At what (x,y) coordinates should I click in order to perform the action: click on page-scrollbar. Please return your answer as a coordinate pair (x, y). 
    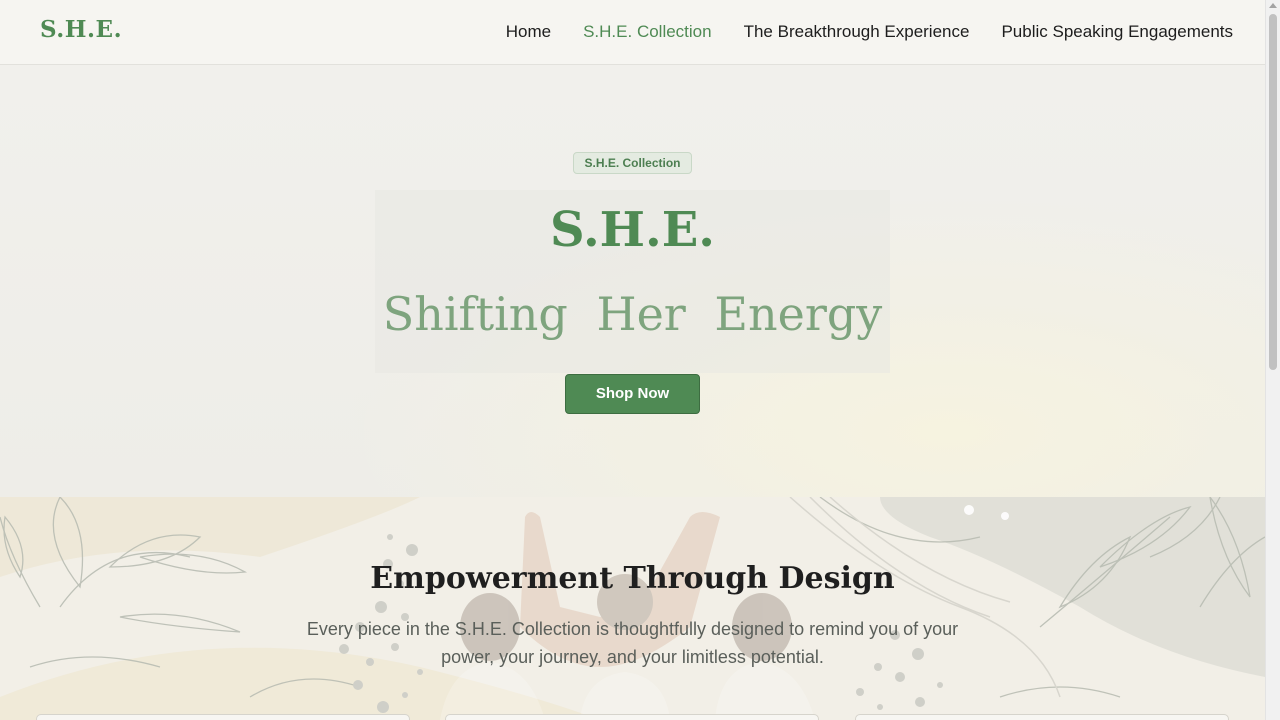
    Looking at the image, I should click on (1272, 360).